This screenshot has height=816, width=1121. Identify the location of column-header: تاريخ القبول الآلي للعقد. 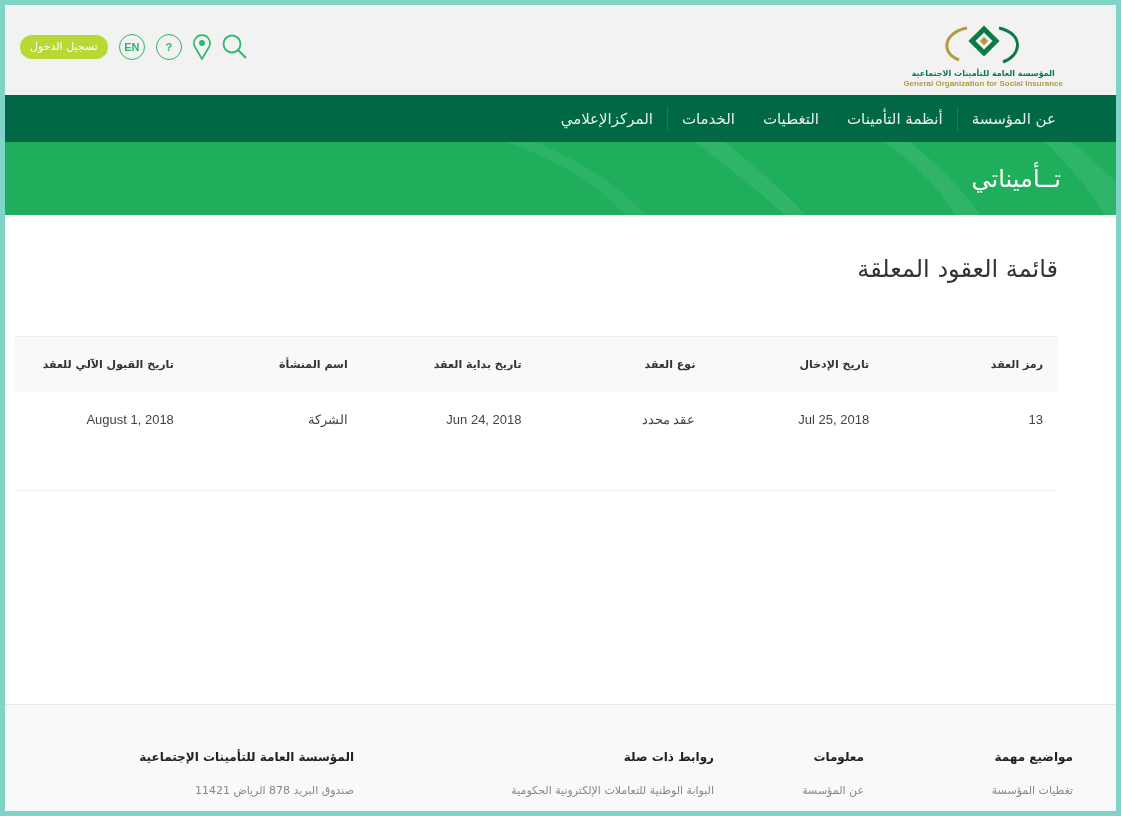
(102, 364).